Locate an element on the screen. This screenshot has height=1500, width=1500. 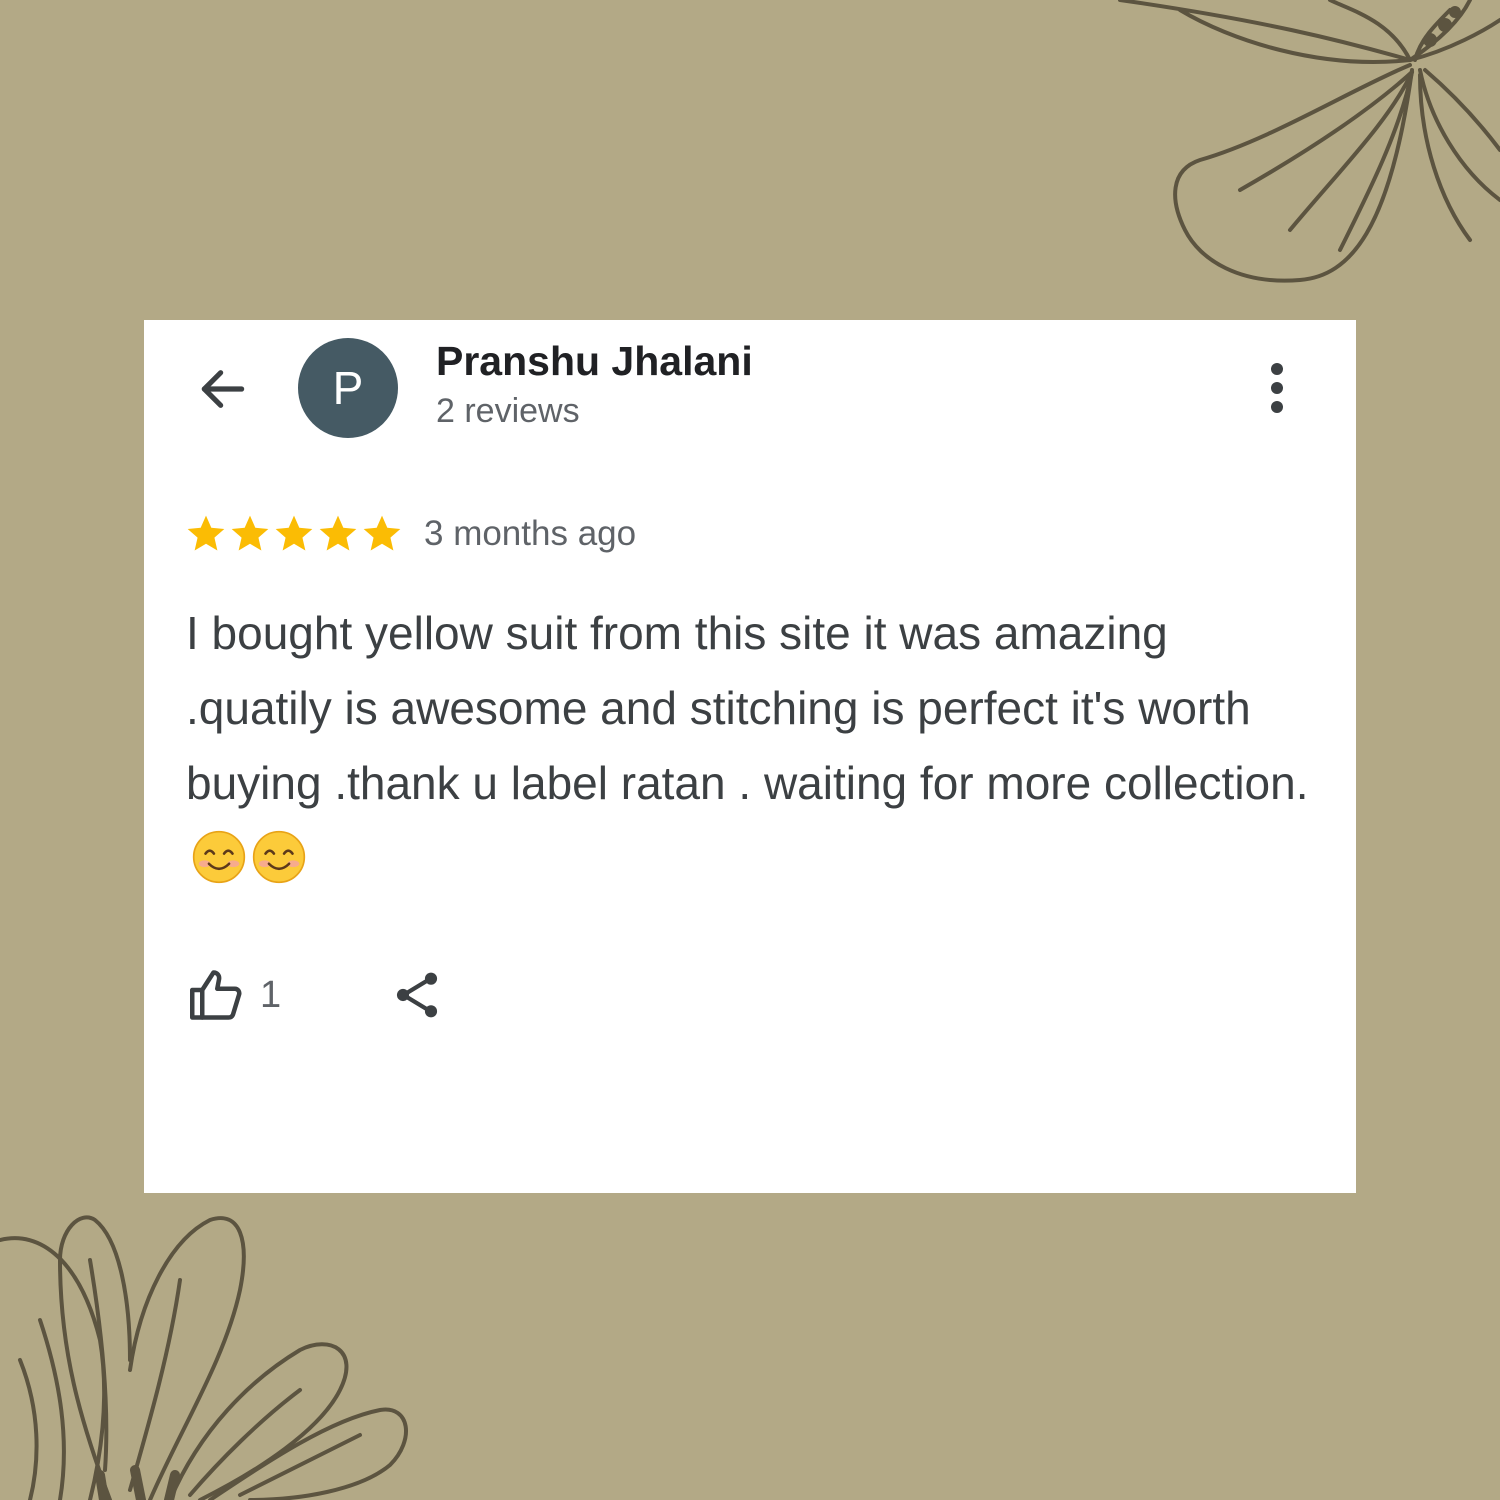
review-timestamp: 3 months ago is located at coordinates (530, 533).